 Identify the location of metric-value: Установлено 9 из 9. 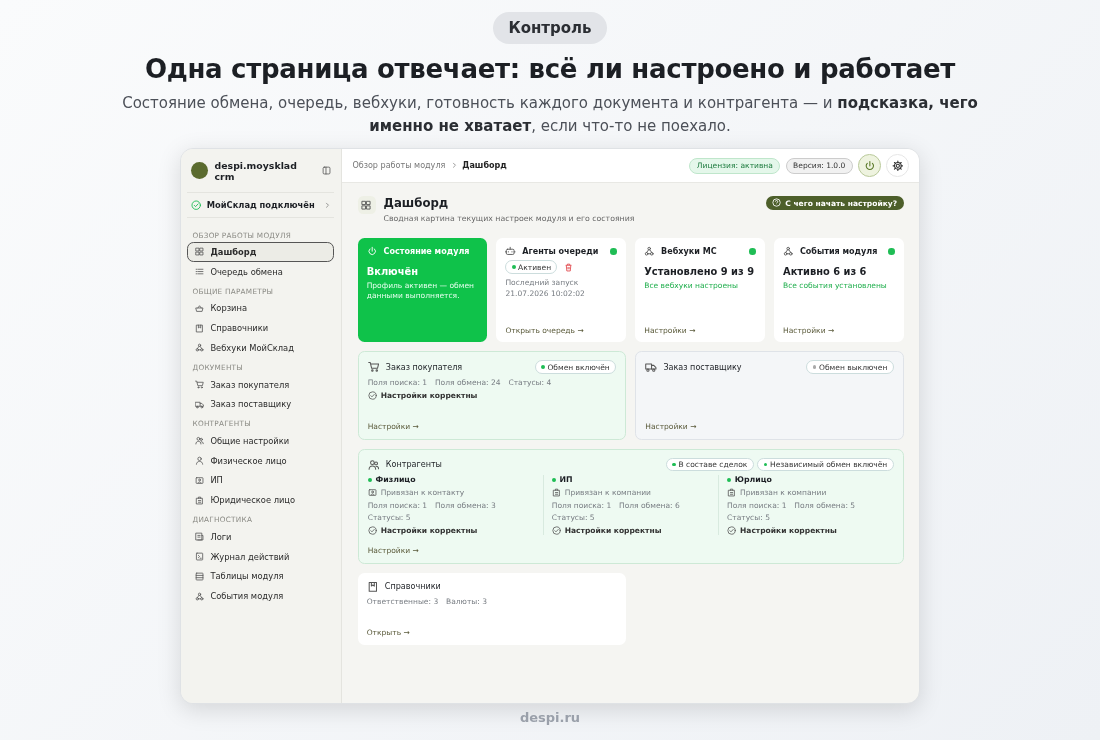
(699, 271).